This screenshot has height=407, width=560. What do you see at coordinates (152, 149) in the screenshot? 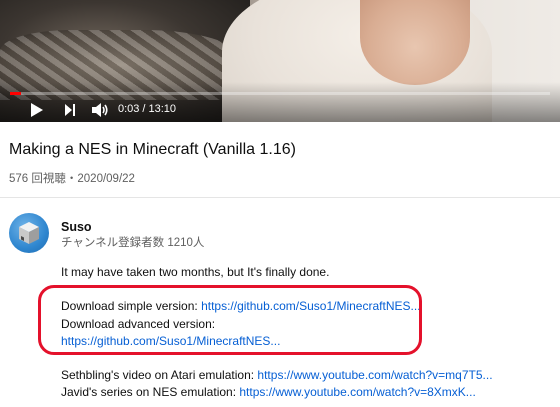
I see `video-title: Making a NES in Minecraft (Vanilla 1.16)` at bounding box center [152, 149].